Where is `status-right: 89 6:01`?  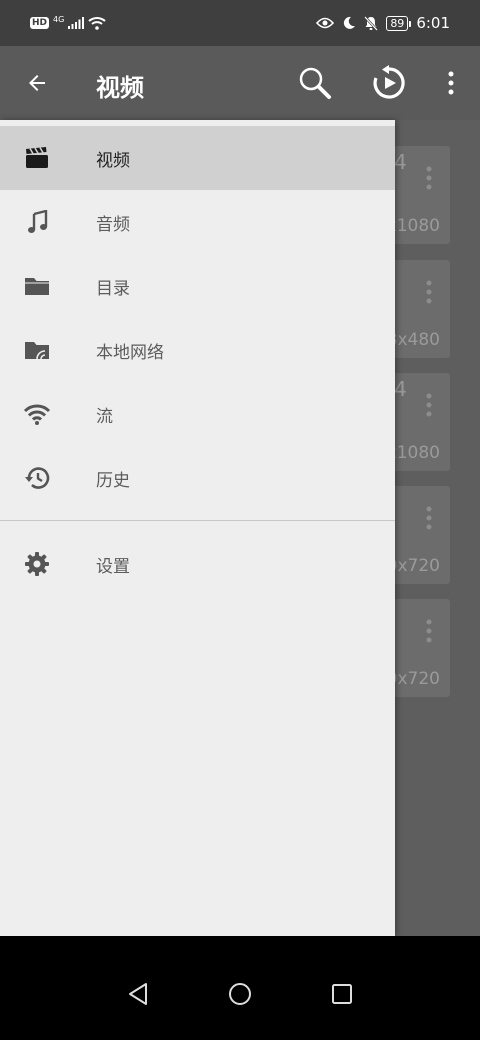 status-right: 89 6:01 is located at coordinates (383, 23).